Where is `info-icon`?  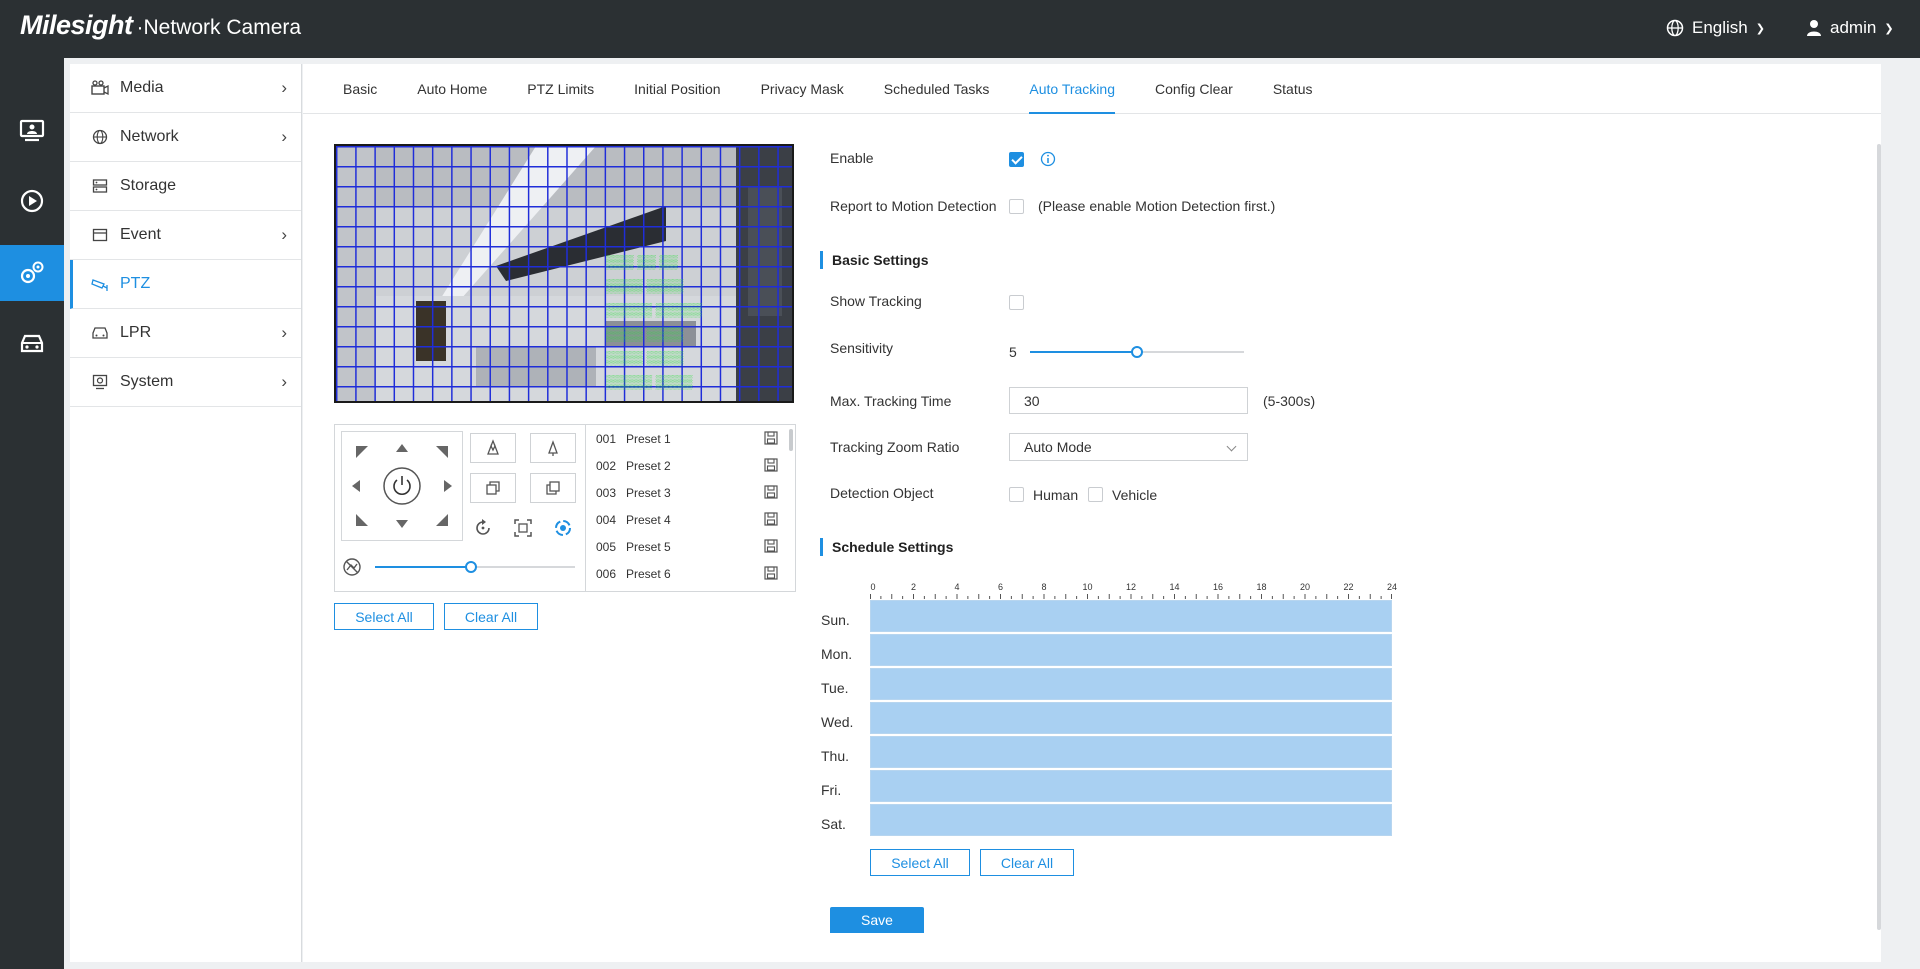
info-icon is located at coordinates (1048, 159).